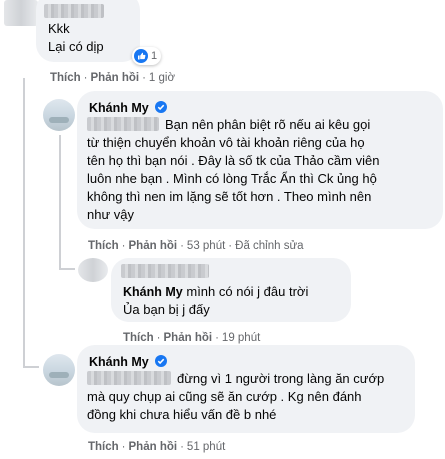 The height and width of the screenshot is (459, 445). What do you see at coordinates (76, 46) in the screenshot?
I see `comment-text: Lại có dịp` at bounding box center [76, 46].